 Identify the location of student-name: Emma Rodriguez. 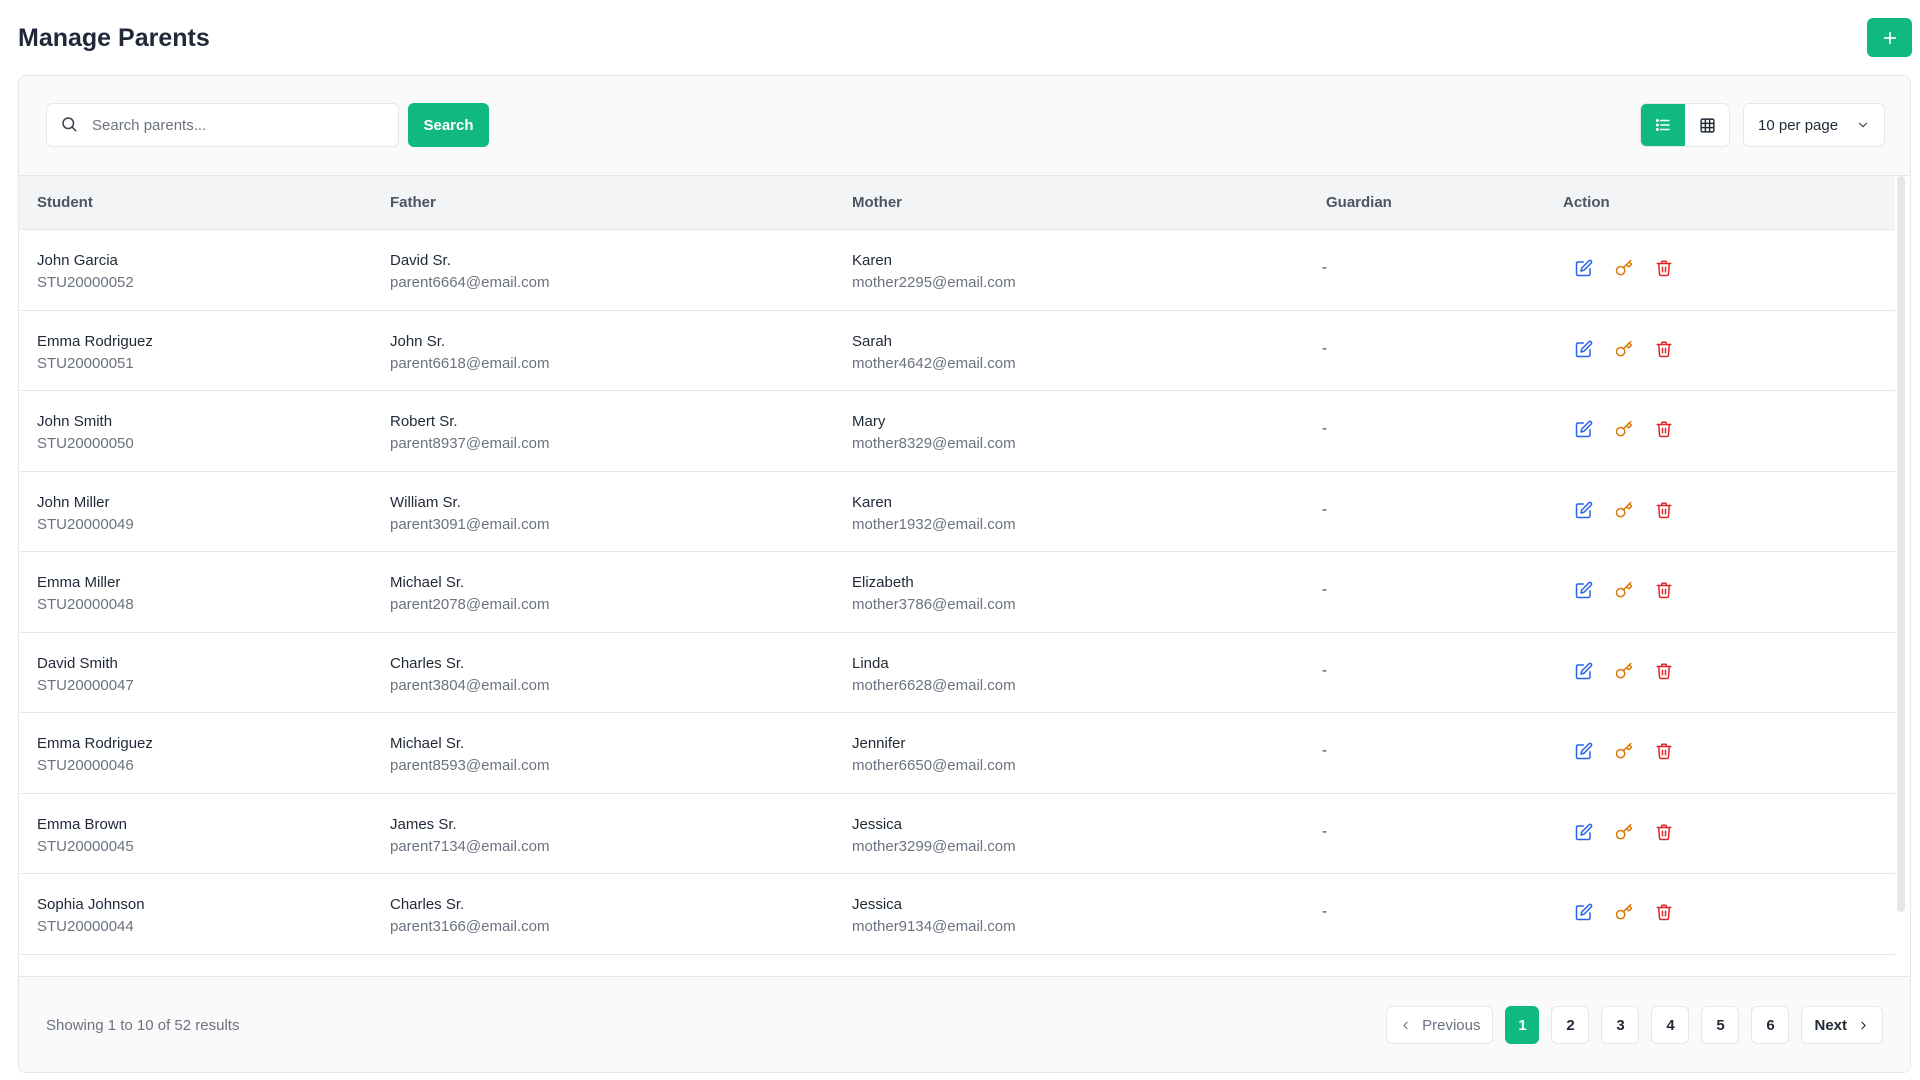
(95, 743).